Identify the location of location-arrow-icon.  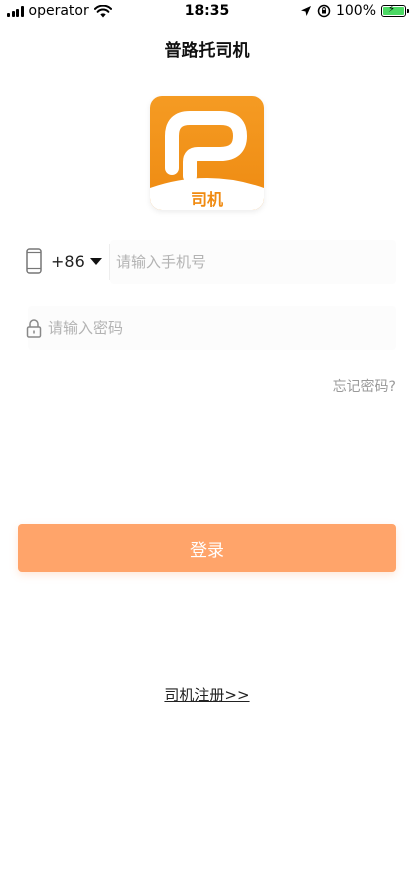
(305, 11).